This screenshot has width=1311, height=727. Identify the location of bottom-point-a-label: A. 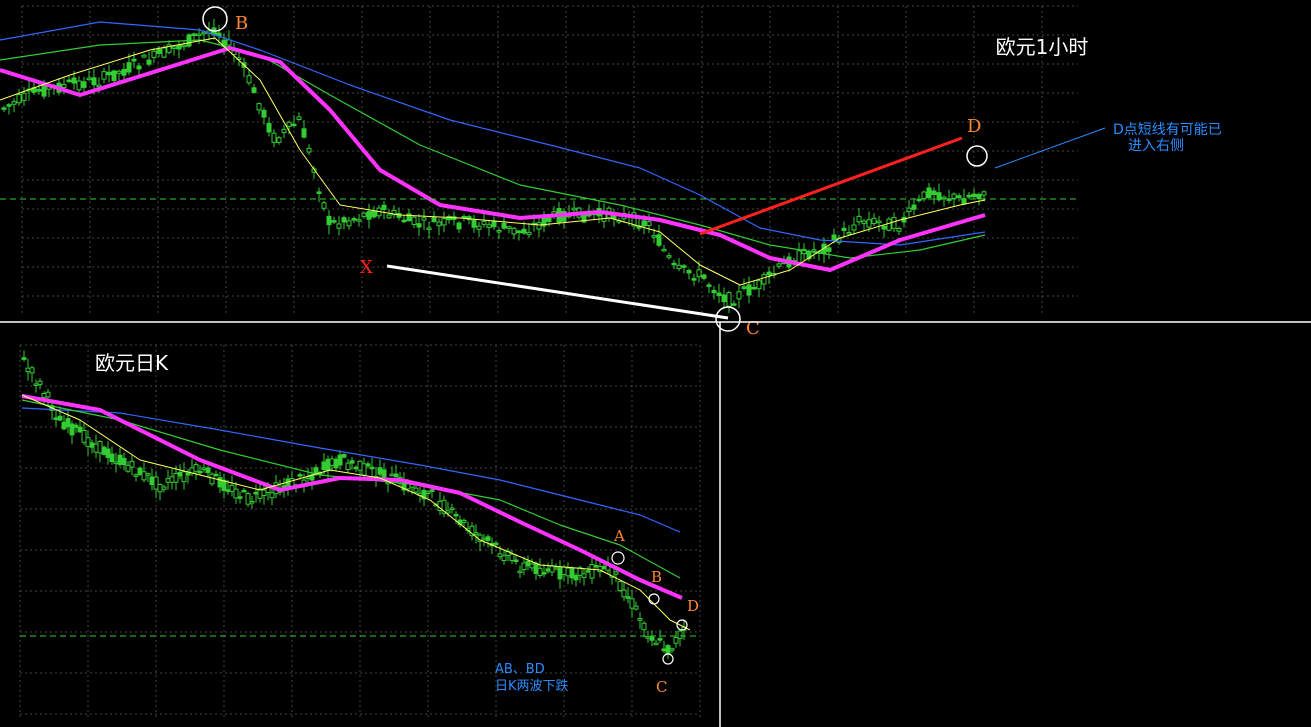
(619, 536).